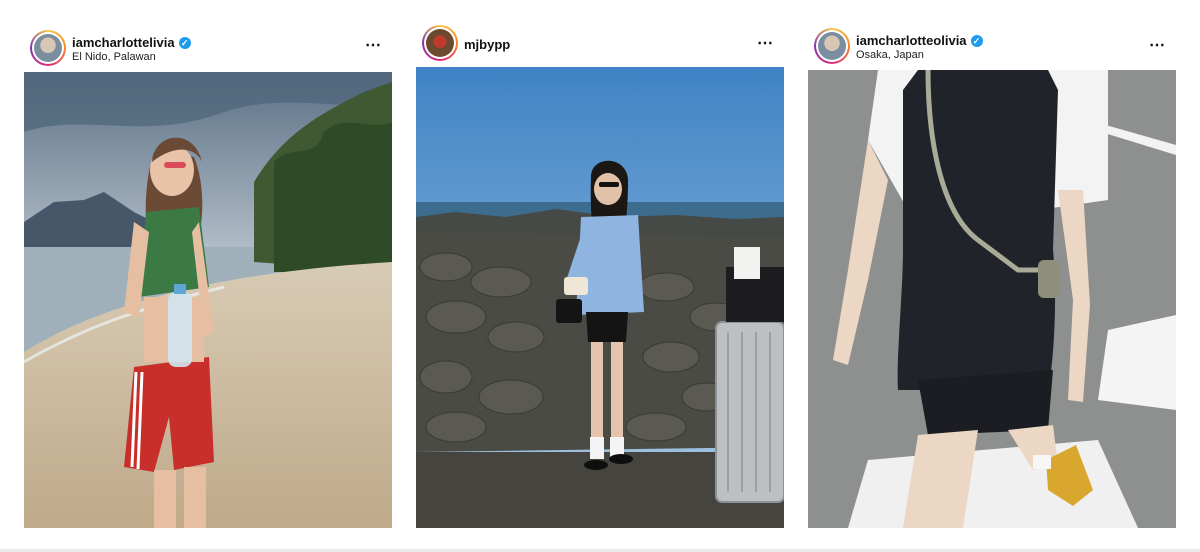 The height and width of the screenshot is (552, 1200). Describe the element at coordinates (919, 40) in the screenshot. I see `username: iamcharlotteolivia ✓` at that location.